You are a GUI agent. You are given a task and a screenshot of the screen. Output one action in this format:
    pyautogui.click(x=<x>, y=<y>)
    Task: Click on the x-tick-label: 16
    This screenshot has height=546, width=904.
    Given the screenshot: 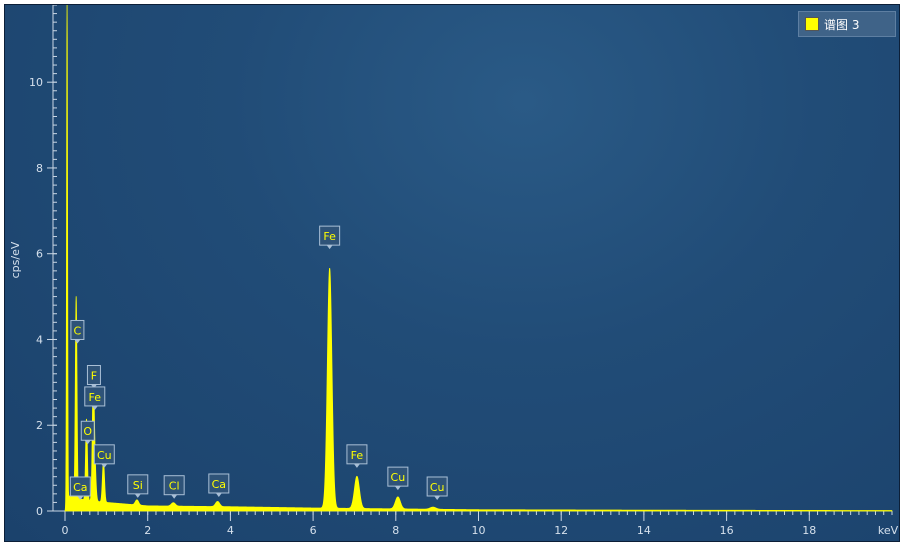 What is the action you would take?
    pyautogui.click(x=727, y=530)
    